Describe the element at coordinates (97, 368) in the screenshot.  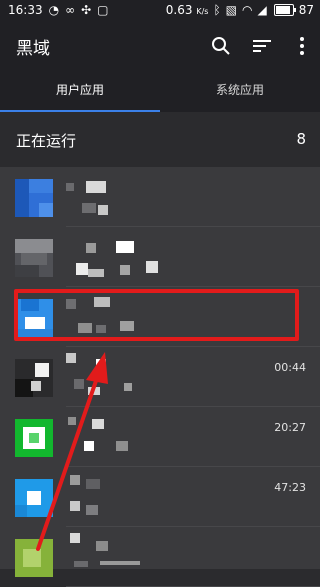
I see `arrow-head` at that location.